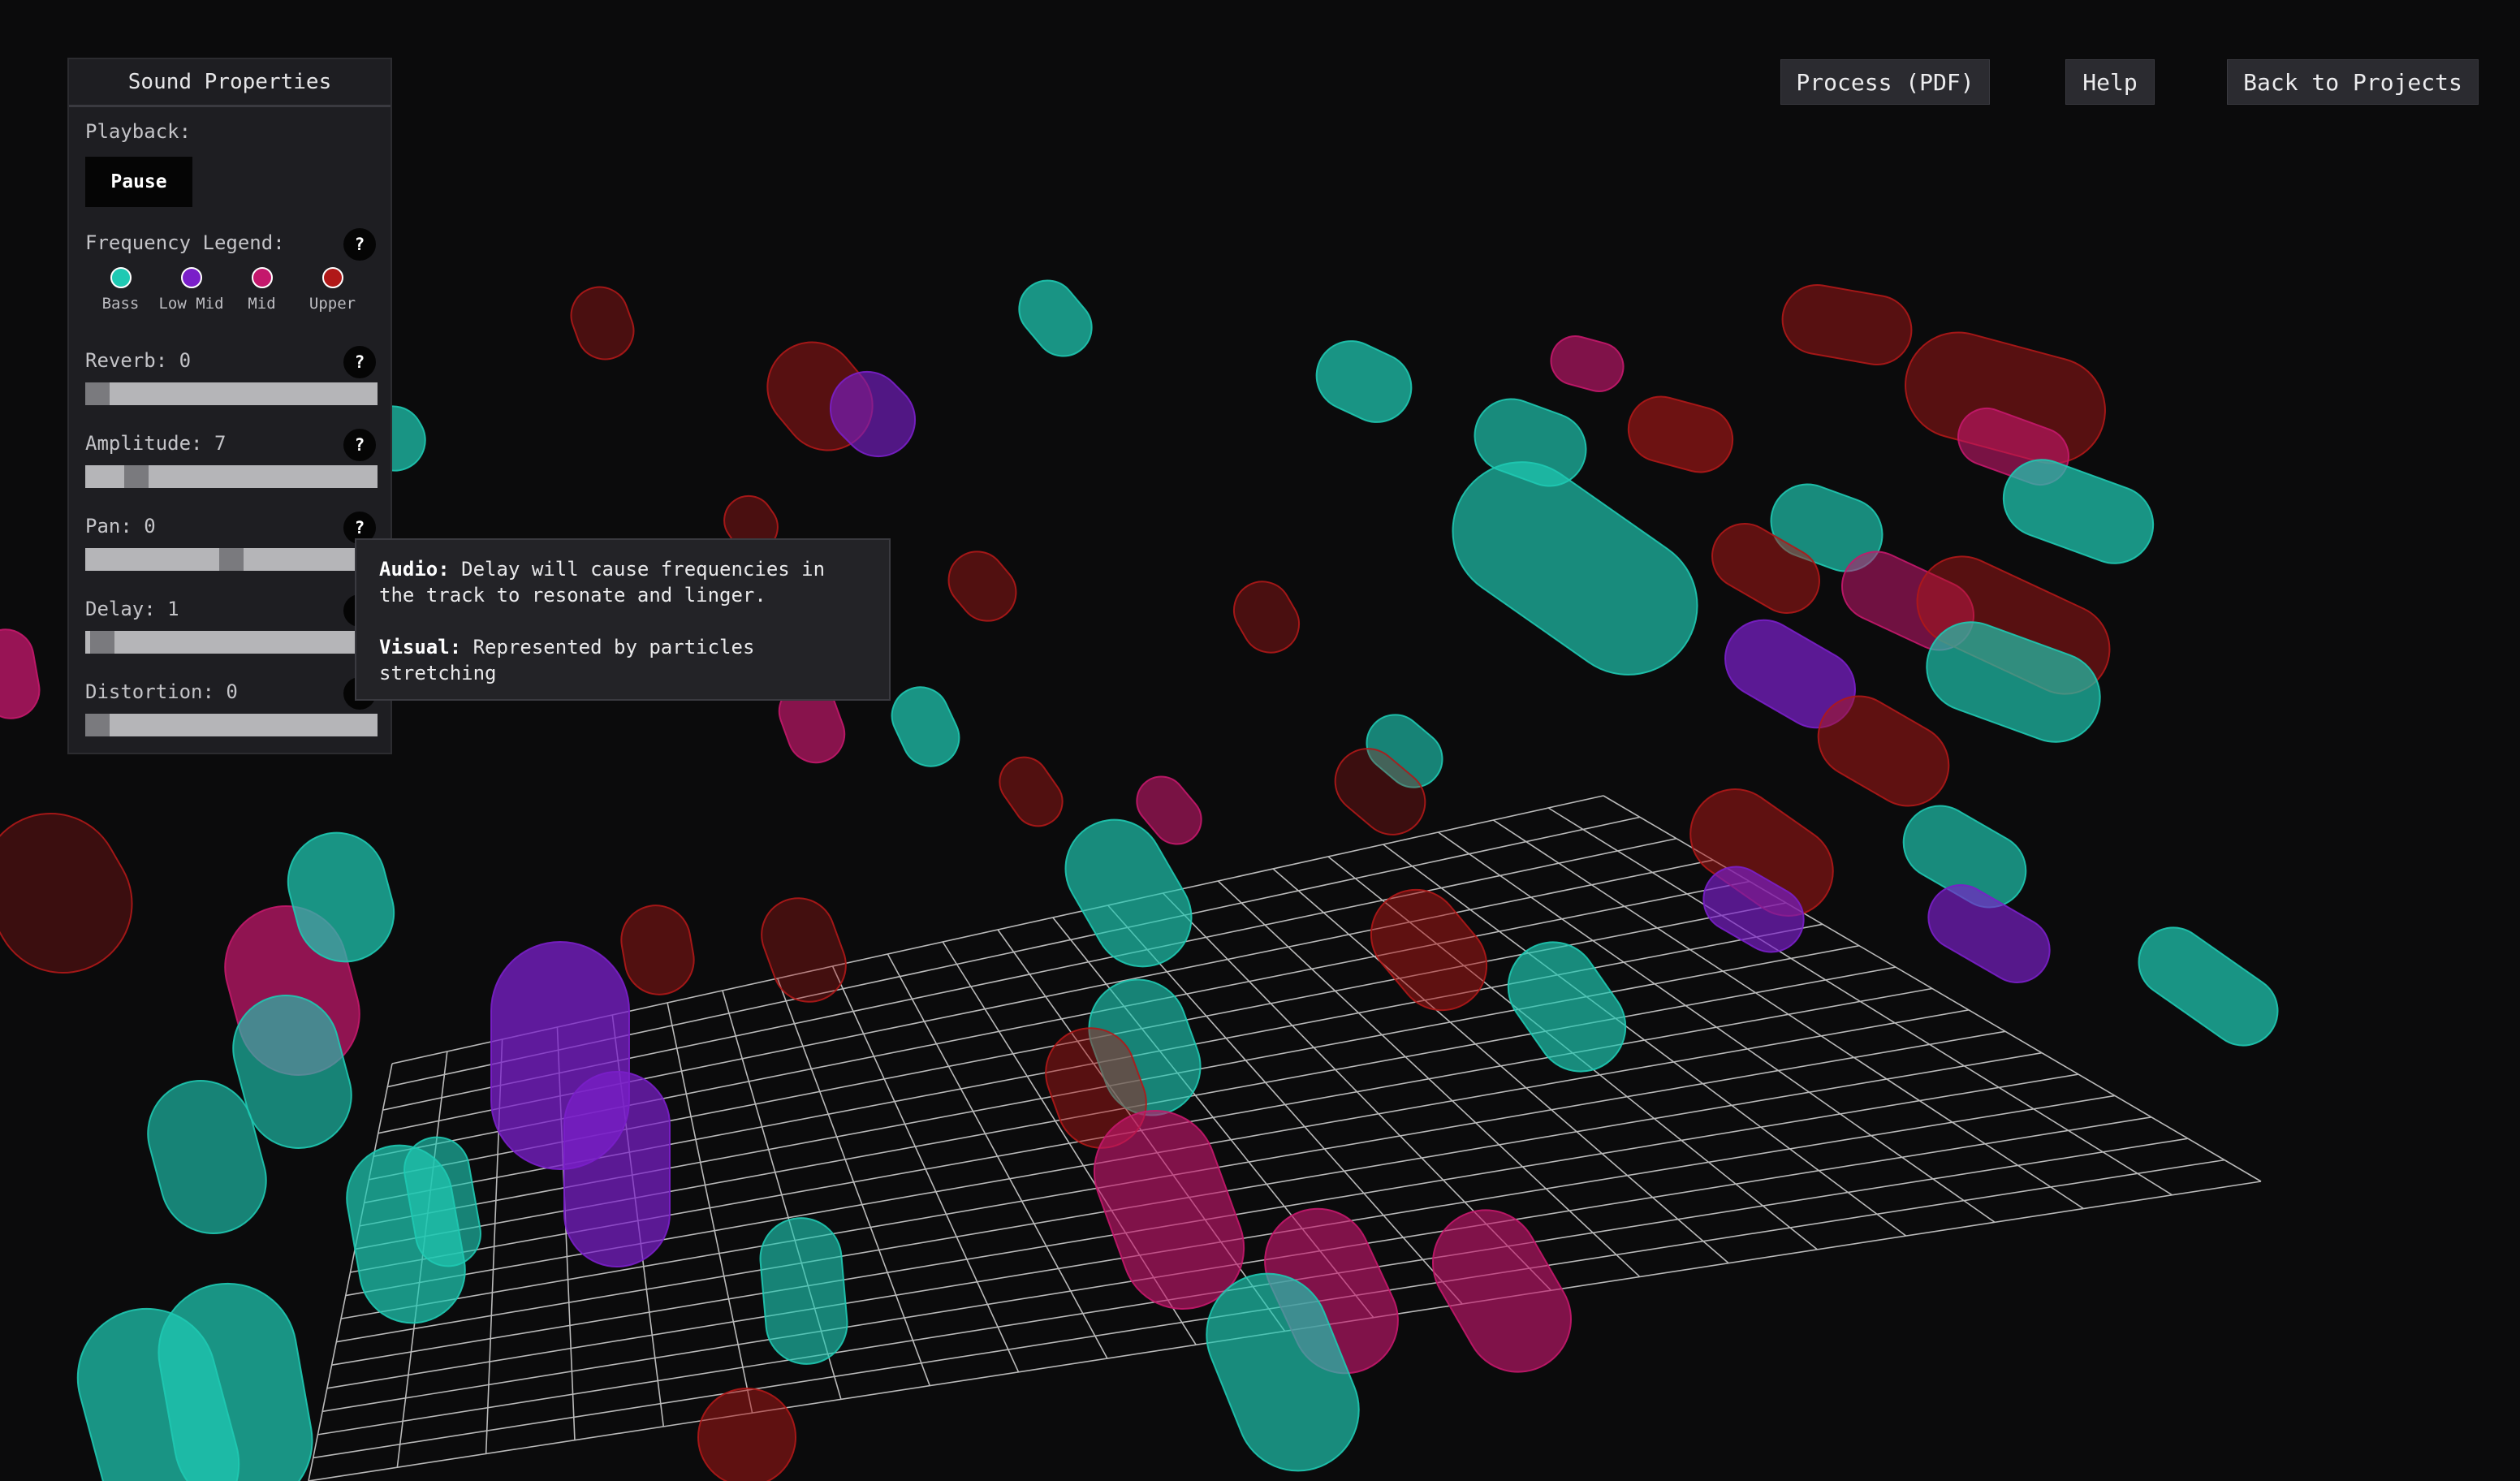 The height and width of the screenshot is (1481, 2520). I want to click on frequency-legend: Bass Low Mid Mid Upper, so click(227, 290).